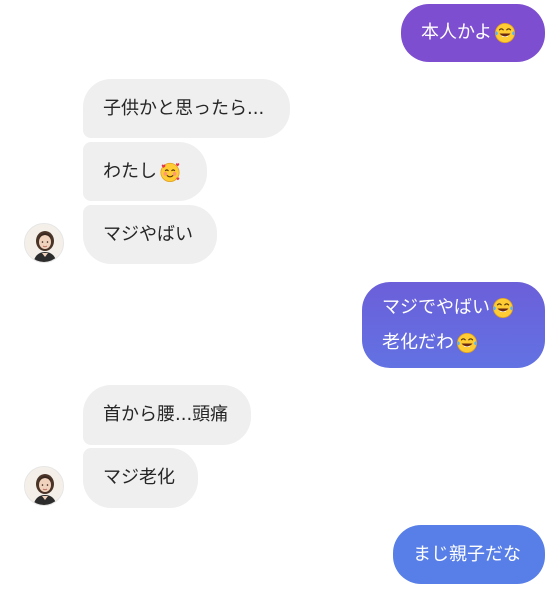 Image resolution: width=557 pixels, height=600 pixels. I want to click on outgoing-message-bubble: マジでやばい 老化だわ, so click(453, 325).